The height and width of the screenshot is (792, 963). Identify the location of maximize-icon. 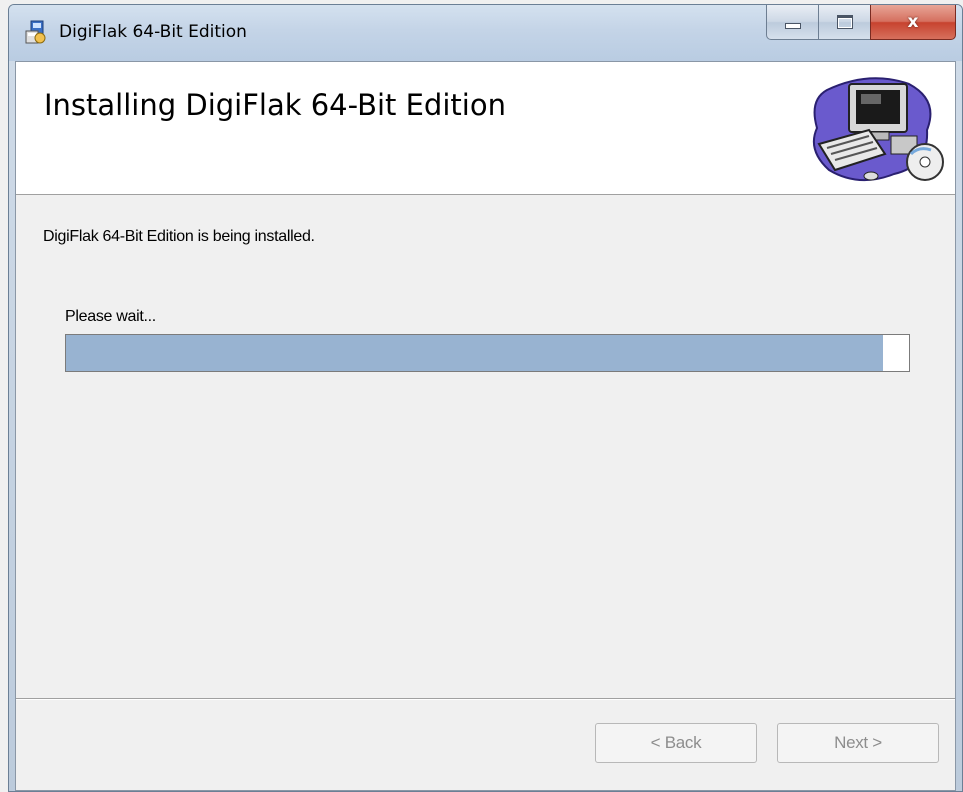
(844, 22).